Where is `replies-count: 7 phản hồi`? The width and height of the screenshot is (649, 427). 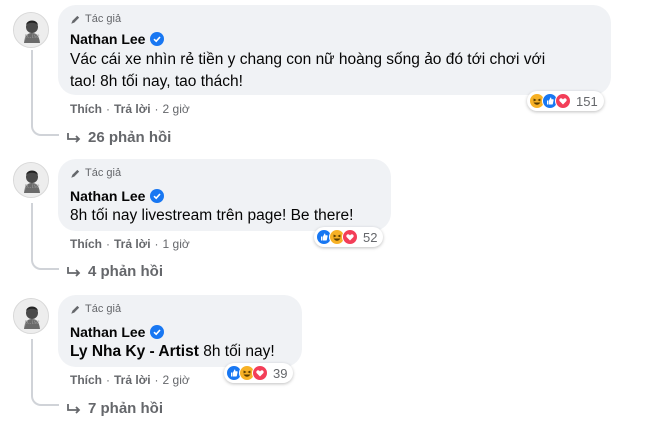
replies-count: 7 phản hồi is located at coordinates (125, 408).